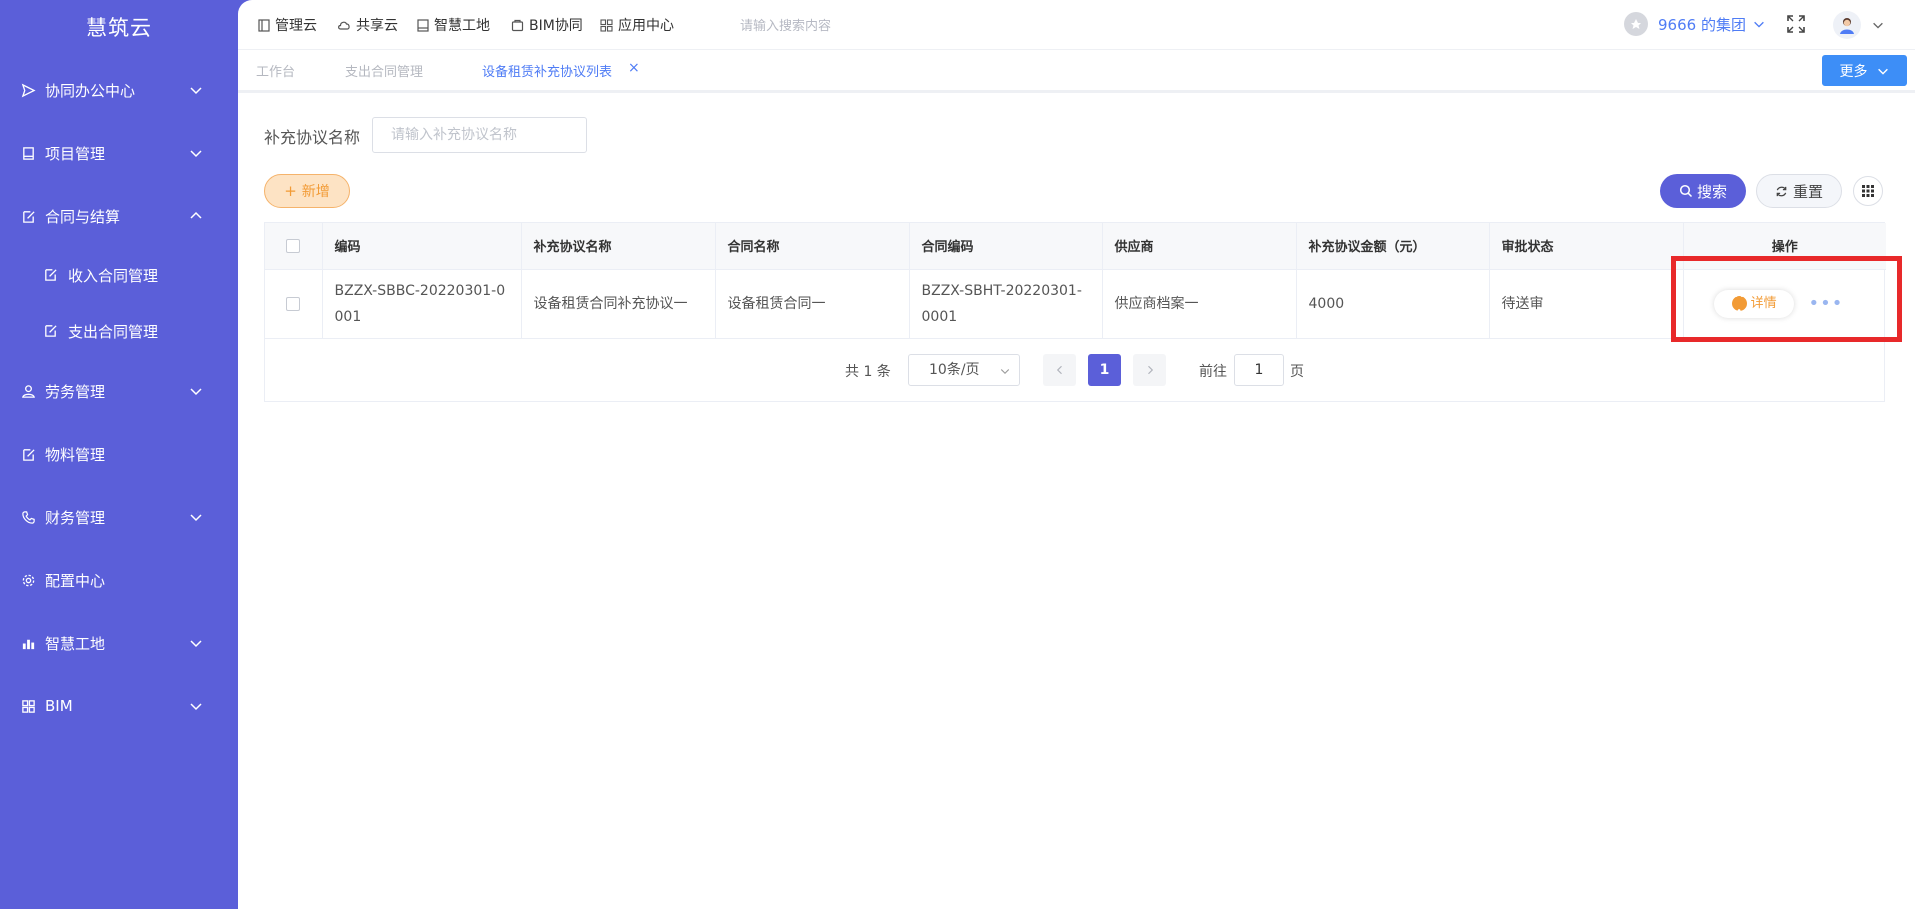 The height and width of the screenshot is (909, 1915). What do you see at coordinates (119, 28) in the screenshot?
I see `app-logo: 慧筑云` at bounding box center [119, 28].